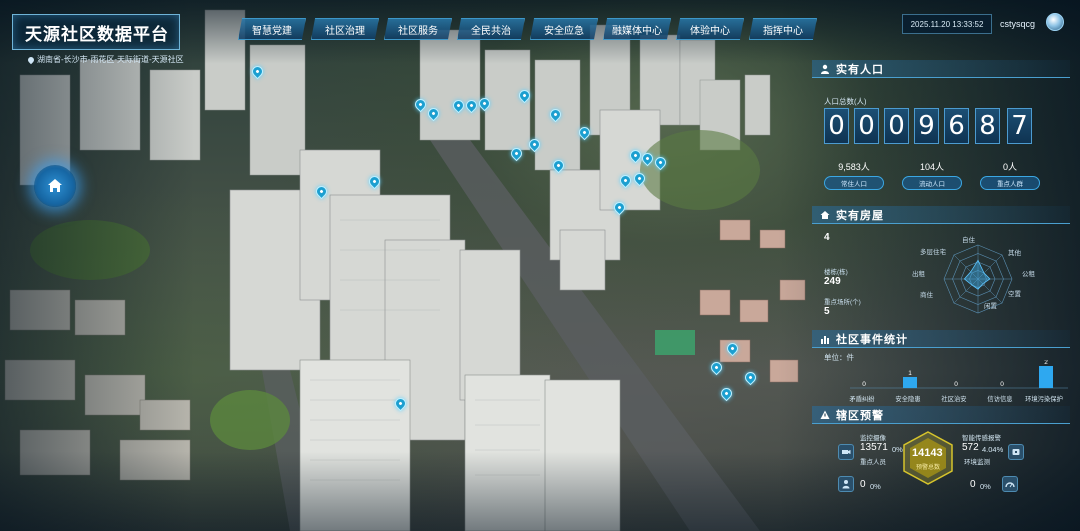 The height and width of the screenshot is (531, 1080). What do you see at coordinates (845, 101) in the screenshot?
I see `population-total-label: 人口总数(人)` at bounding box center [845, 101].